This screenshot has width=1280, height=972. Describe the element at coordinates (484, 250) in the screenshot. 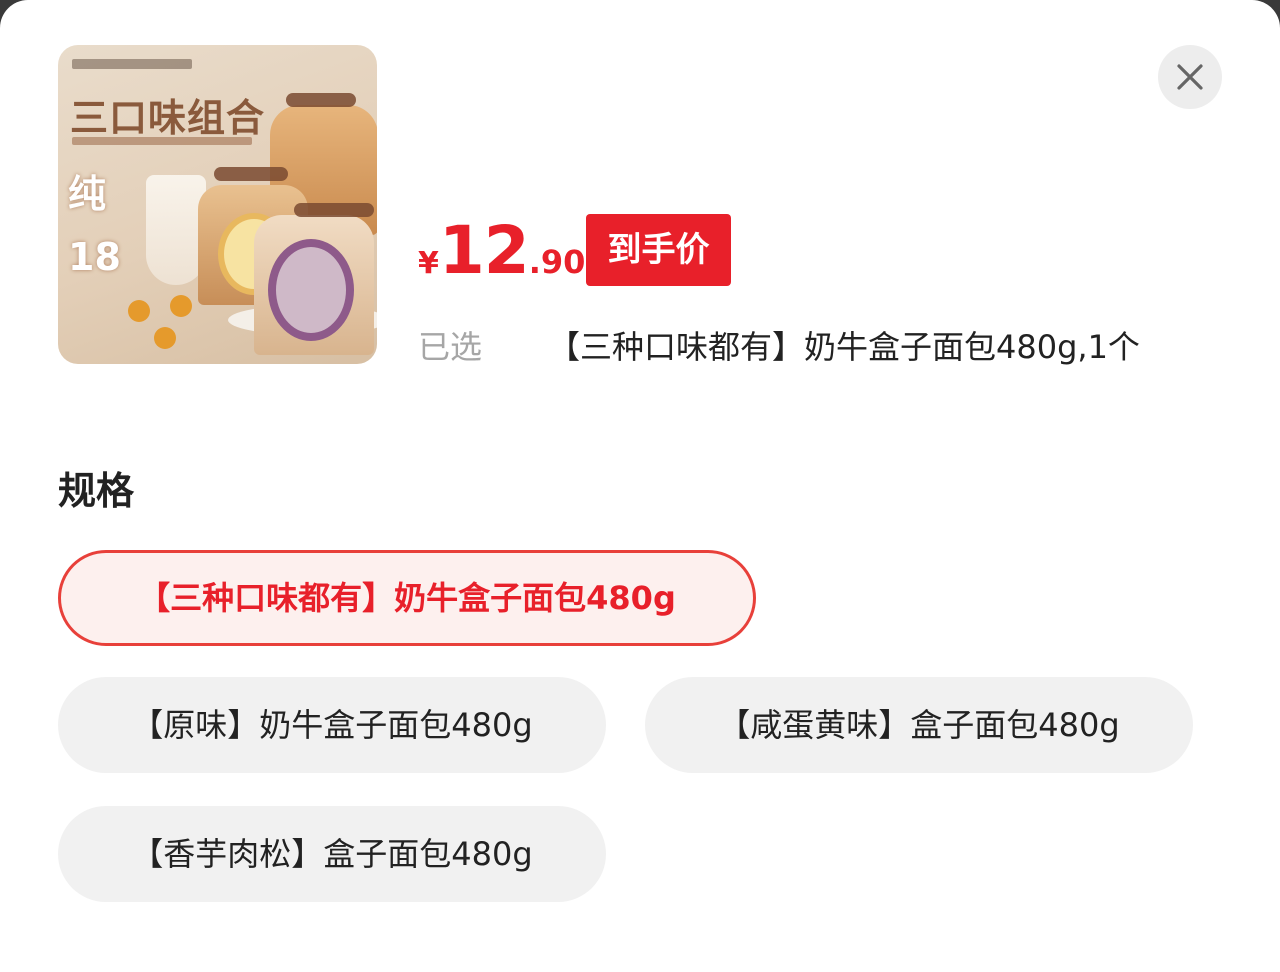

I see `price-integer: 12` at that location.